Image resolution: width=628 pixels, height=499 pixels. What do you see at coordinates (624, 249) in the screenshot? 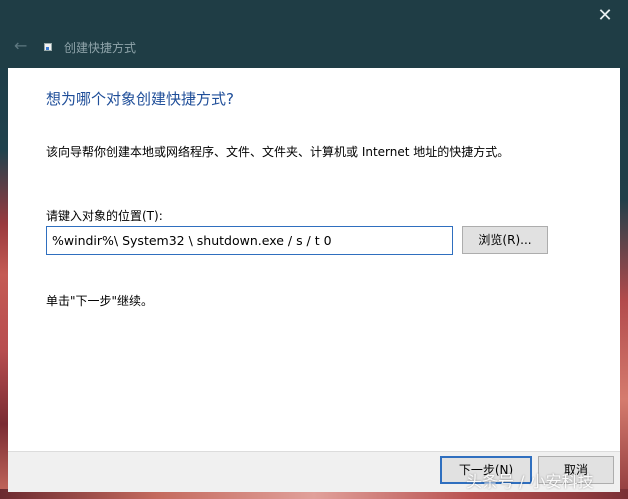
I see `wallpaper-right-edge` at bounding box center [624, 249].